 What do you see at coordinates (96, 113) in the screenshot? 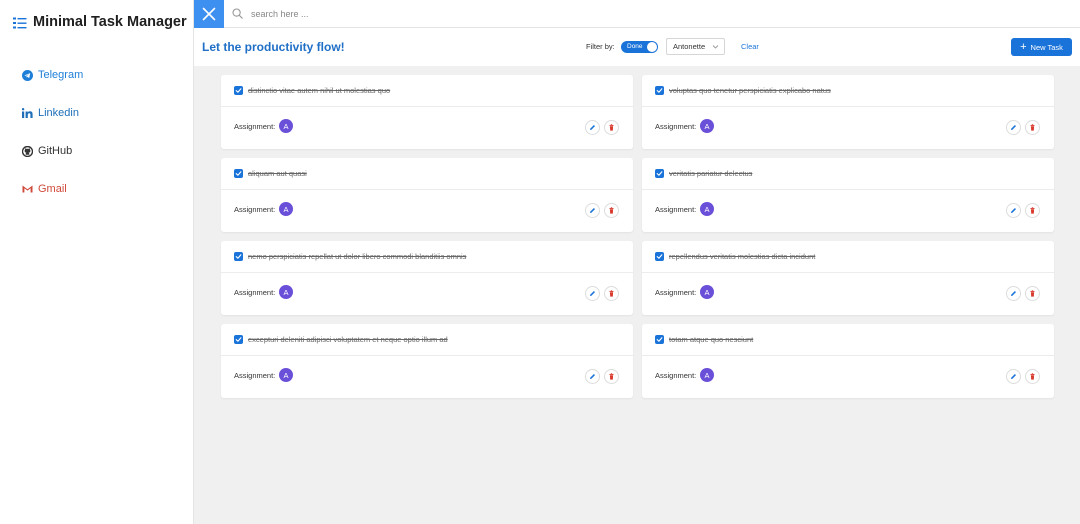
I see `sidebar-item-linkedin: Linkedin` at bounding box center [96, 113].